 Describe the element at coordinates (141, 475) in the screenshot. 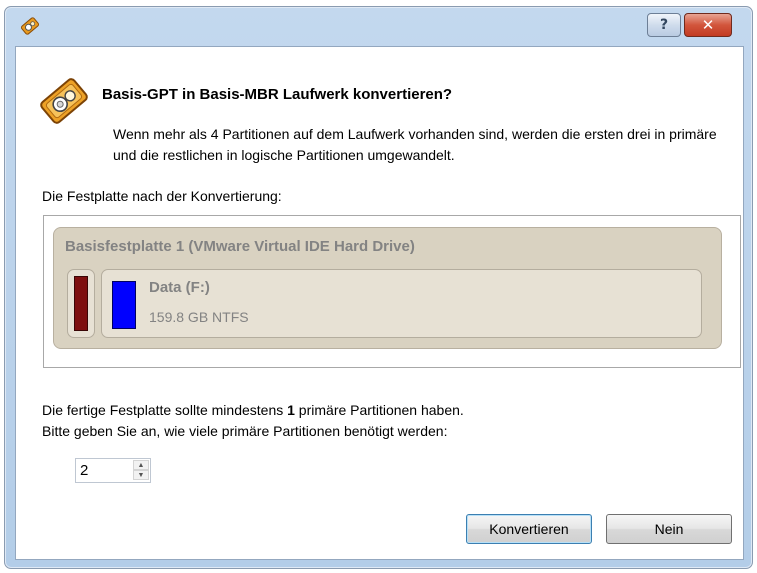

I see `spin-down-icon: ▼` at that location.